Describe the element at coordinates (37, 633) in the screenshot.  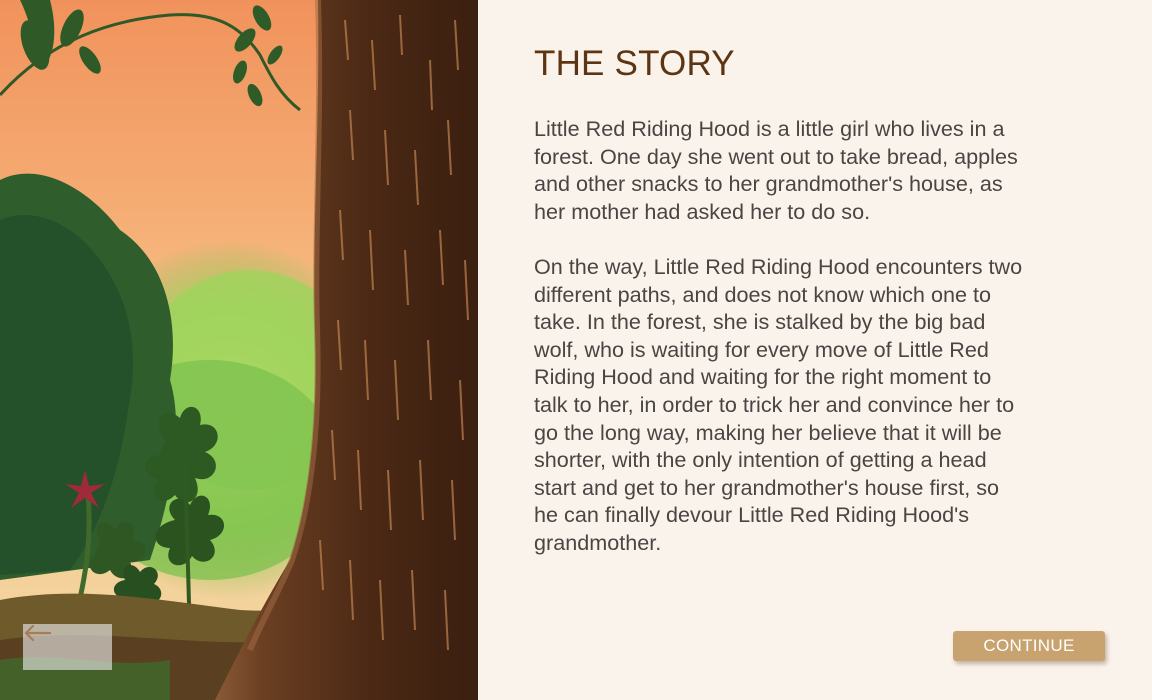
I see `arrow-left-icon` at that location.